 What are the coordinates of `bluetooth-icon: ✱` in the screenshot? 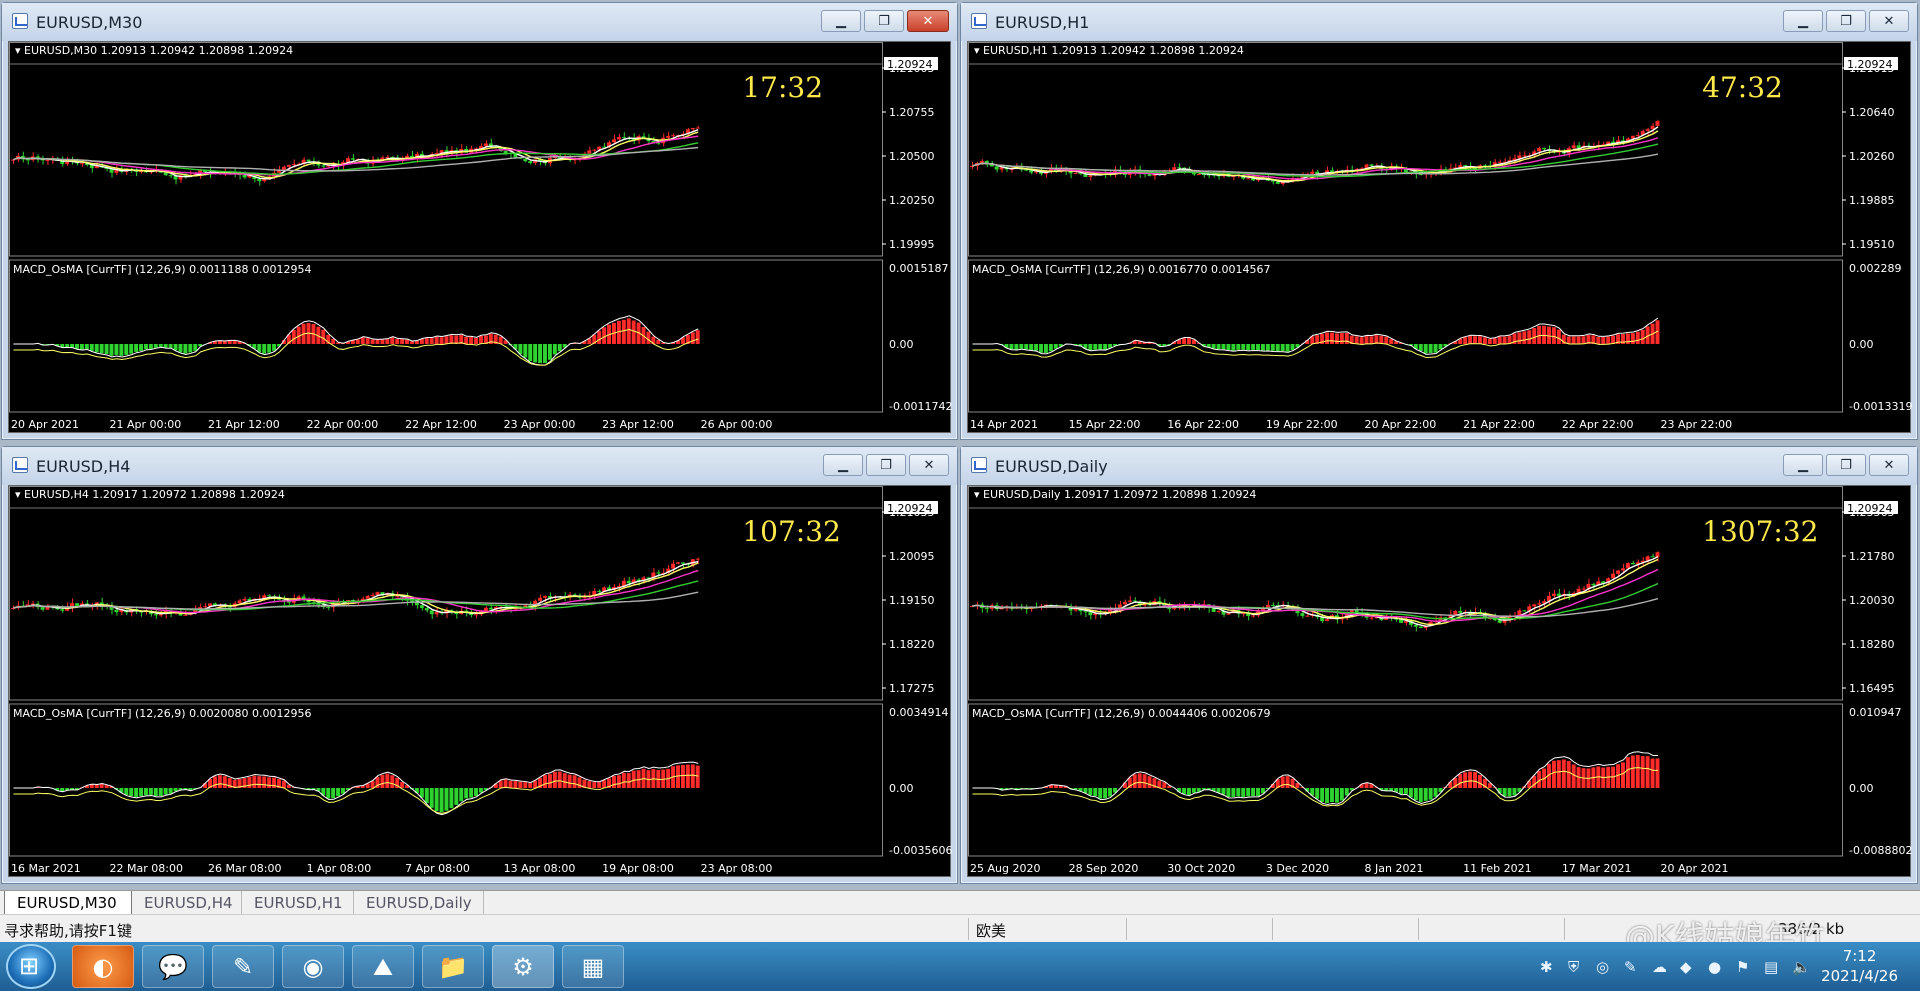 It's located at (1546, 967).